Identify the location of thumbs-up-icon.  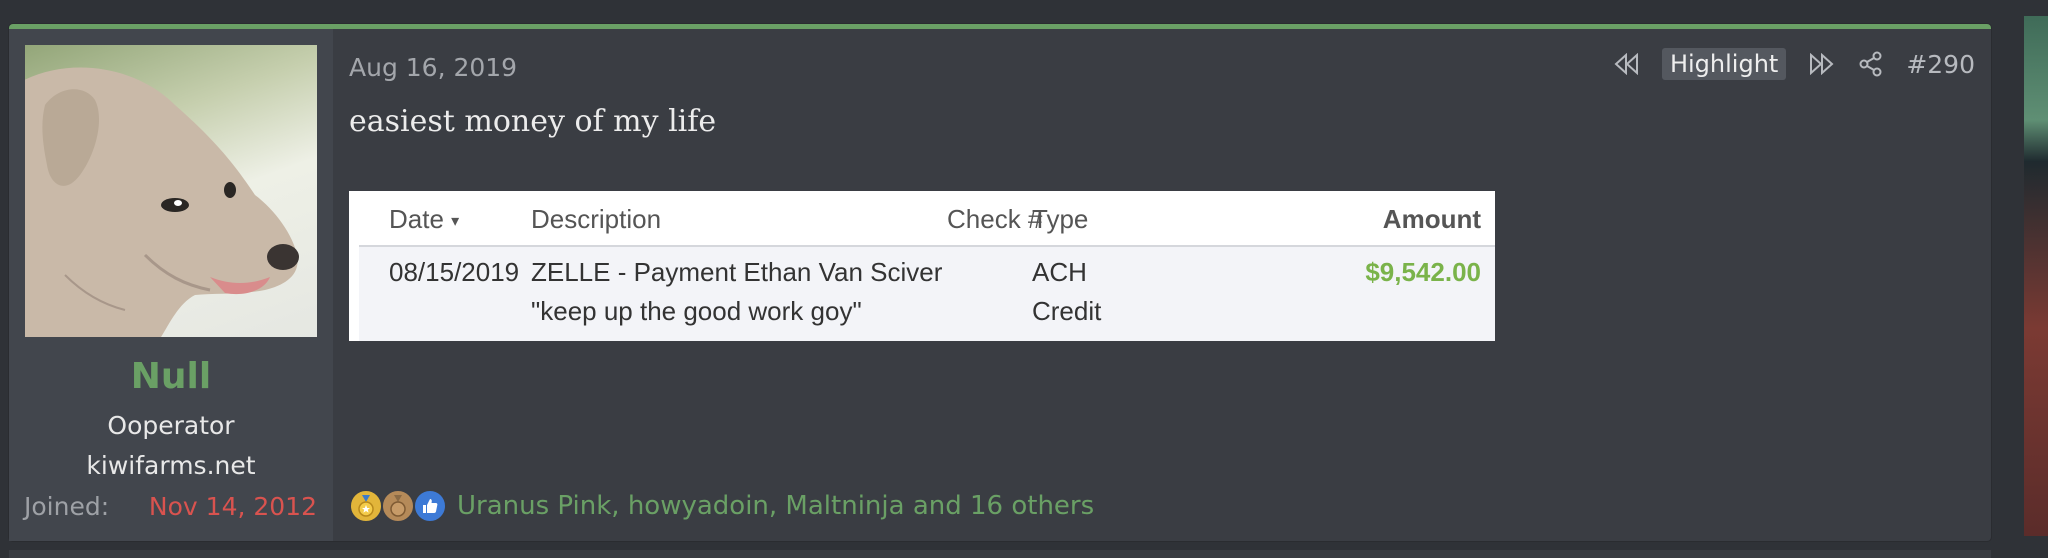
(430, 506).